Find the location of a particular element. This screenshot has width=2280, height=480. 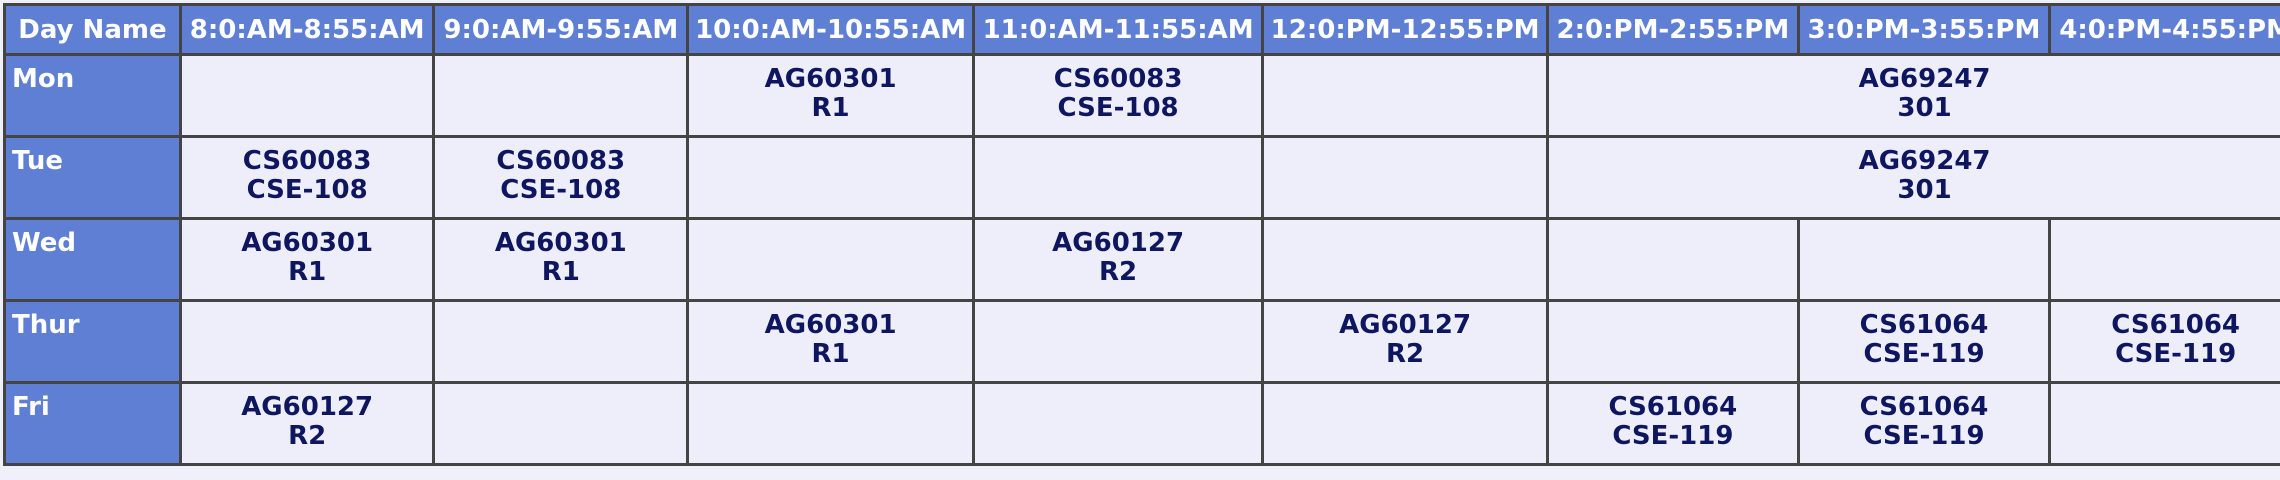

header-slot-3: 10:0:AM-10:55:AM is located at coordinates (832, 31).